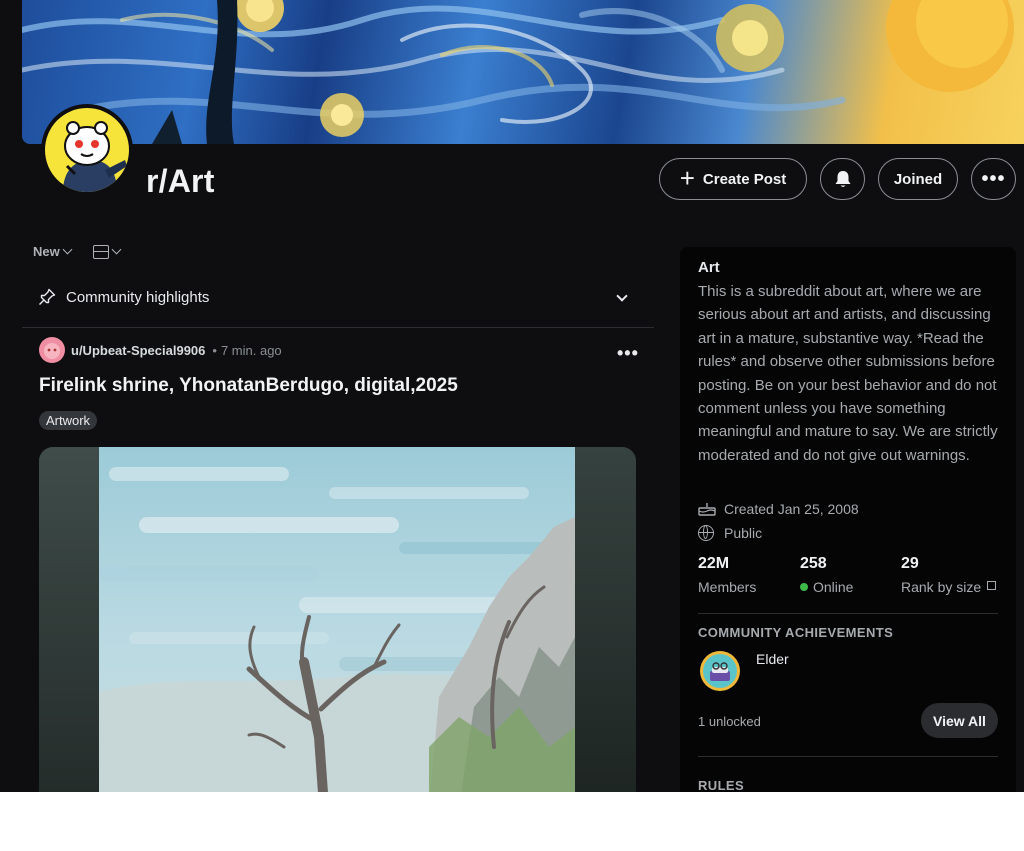  What do you see at coordinates (46, 251) in the screenshot?
I see `sort-label: New` at bounding box center [46, 251].